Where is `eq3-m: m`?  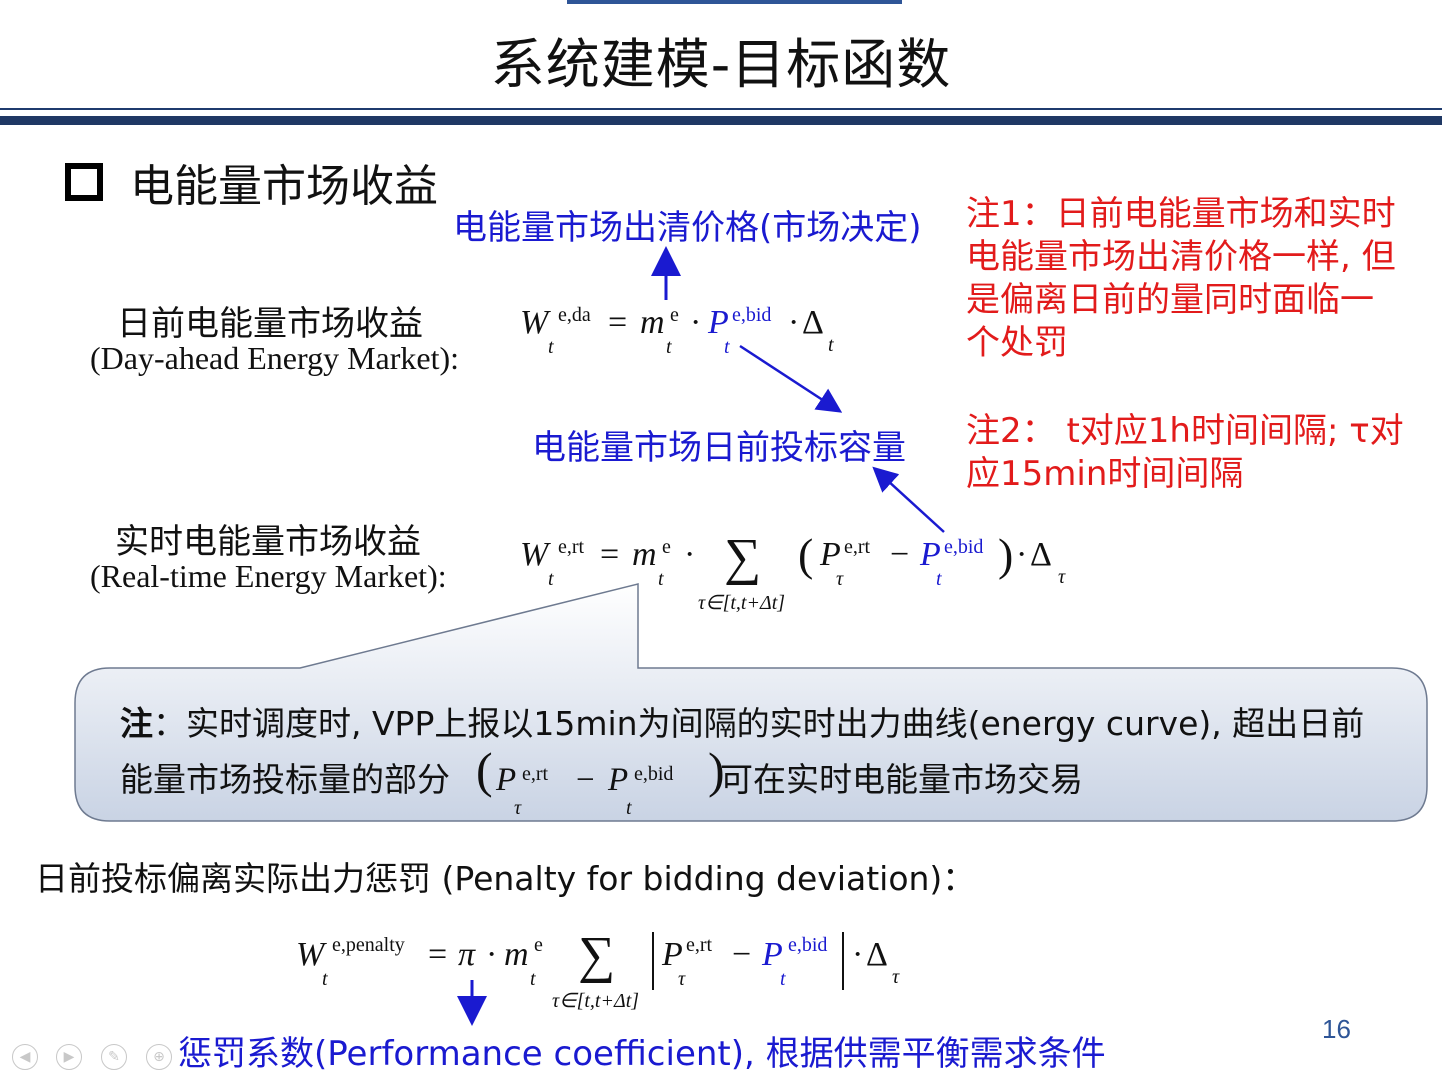
eq3-m: m is located at coordinates (516, 954).